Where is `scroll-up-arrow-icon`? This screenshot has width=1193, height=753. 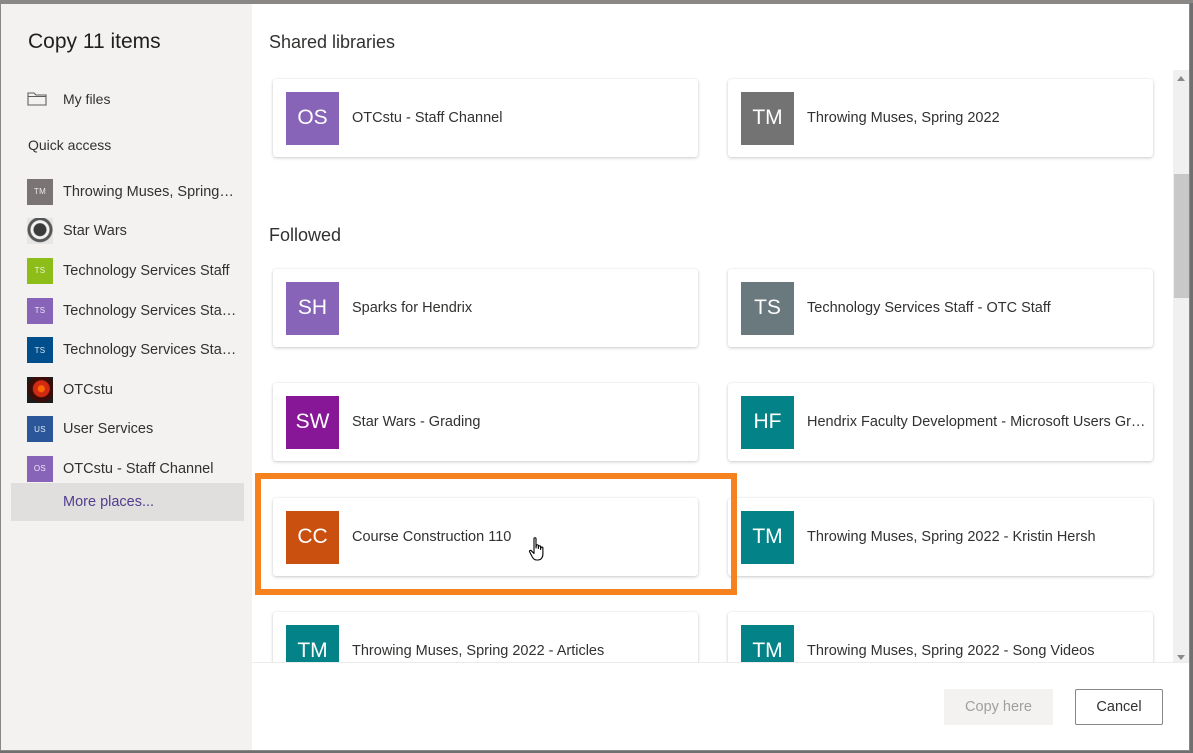 scroll-up-arrow-icon is located at coordinates (1181, 78).